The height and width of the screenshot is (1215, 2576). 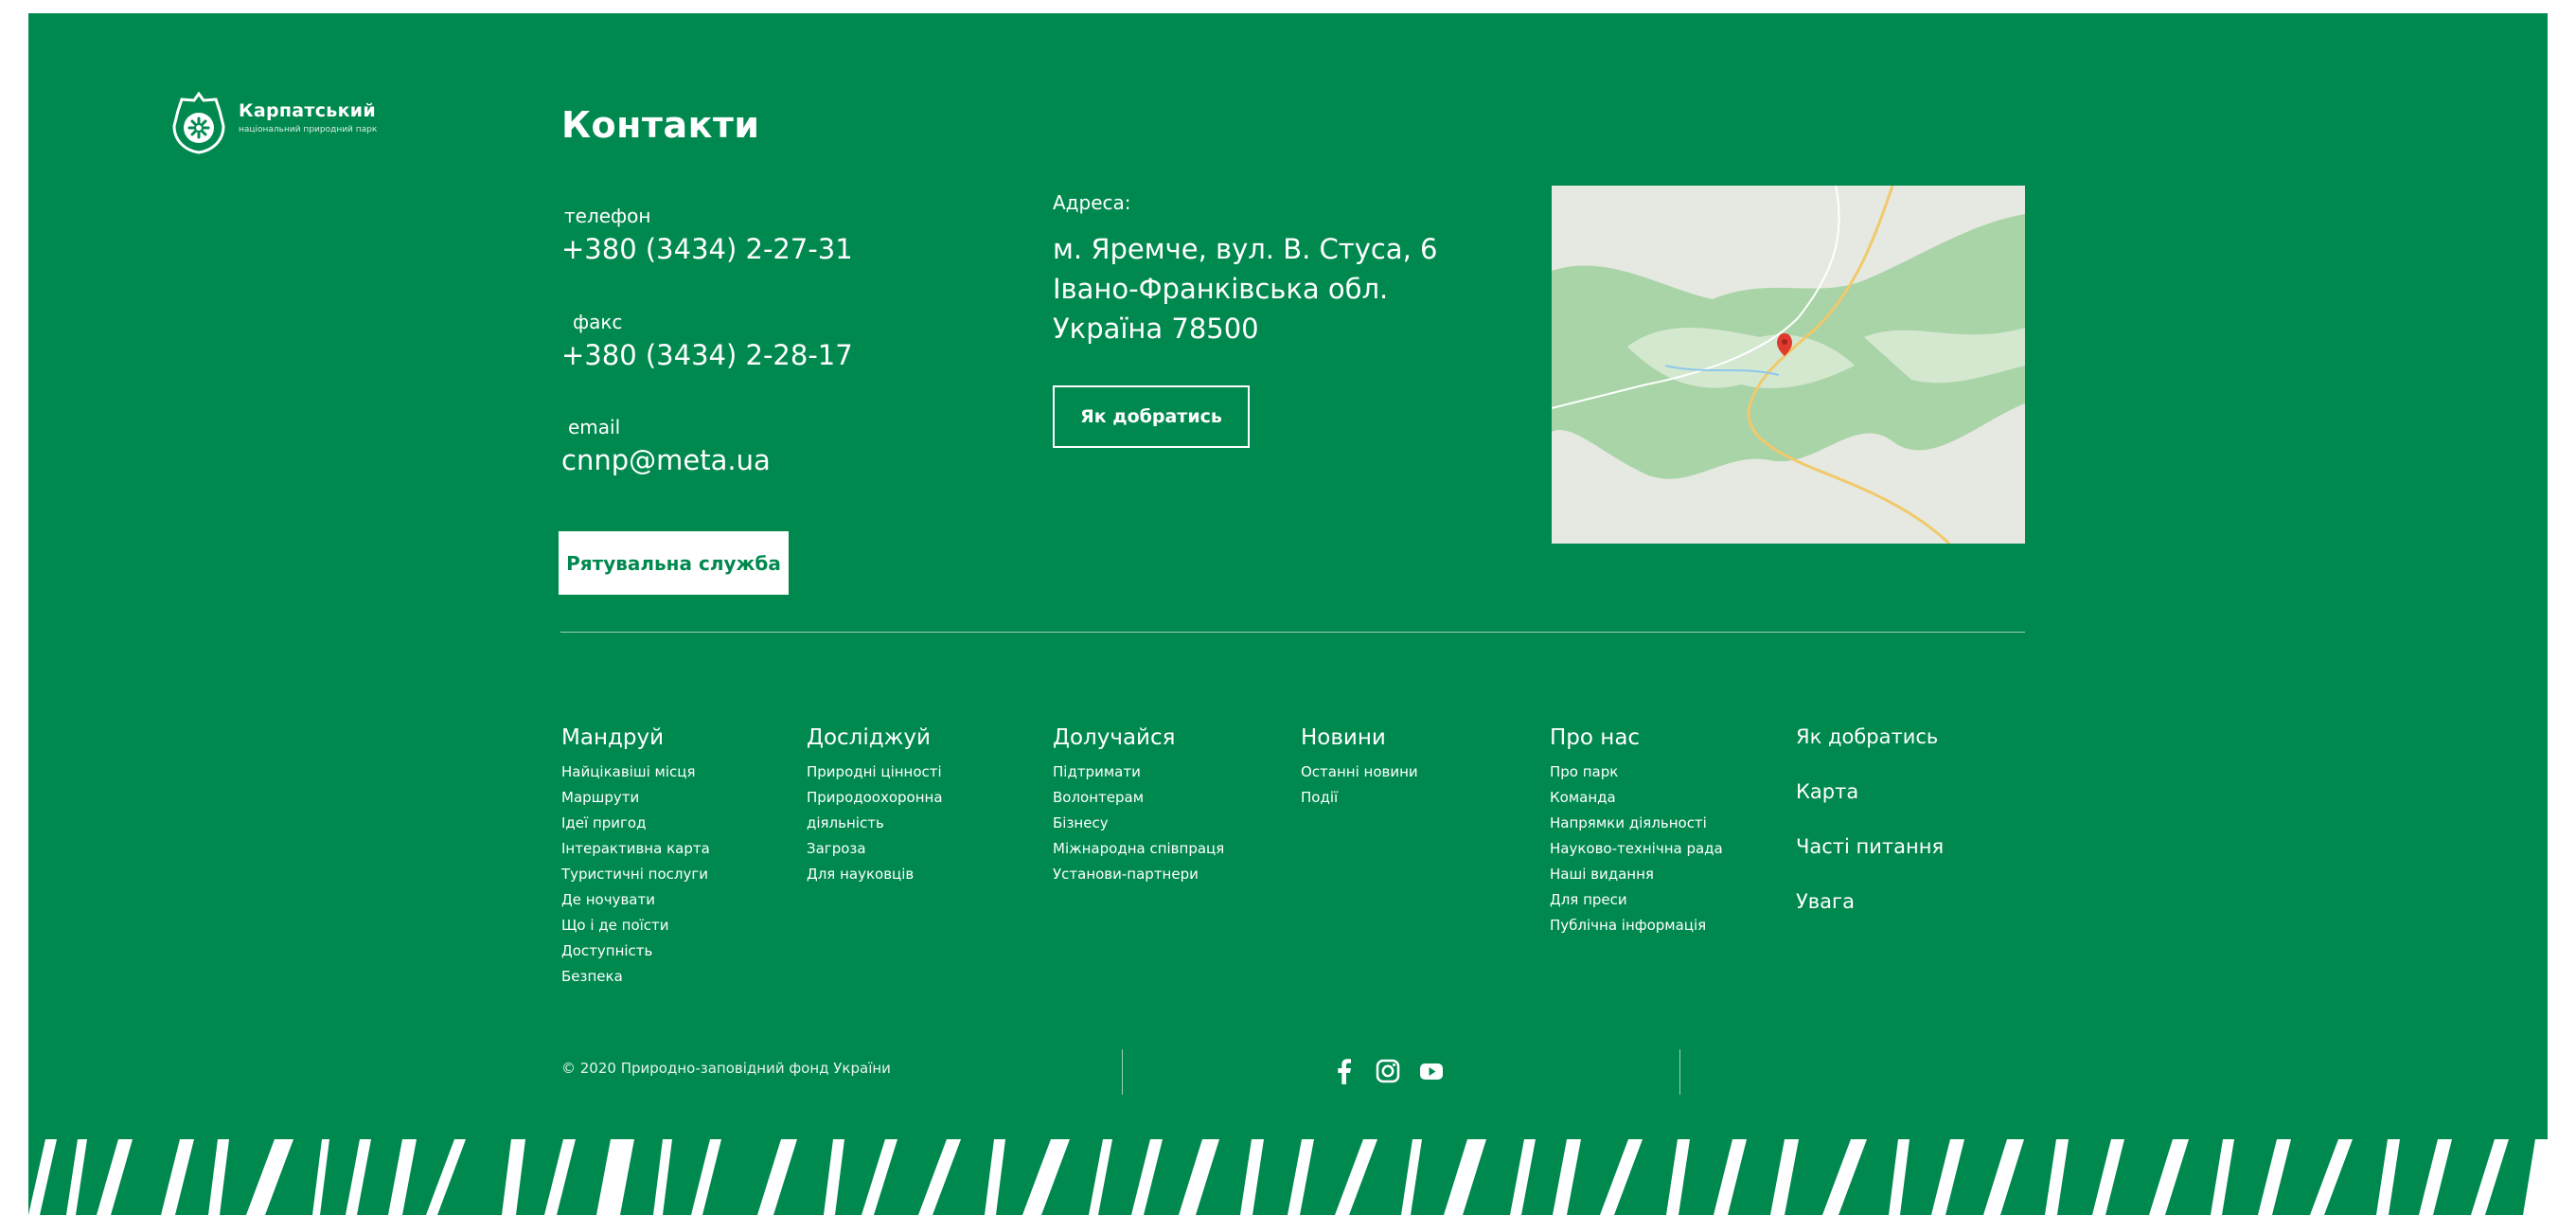 I want to click on map-graphic, so click(x=1789, y=365).